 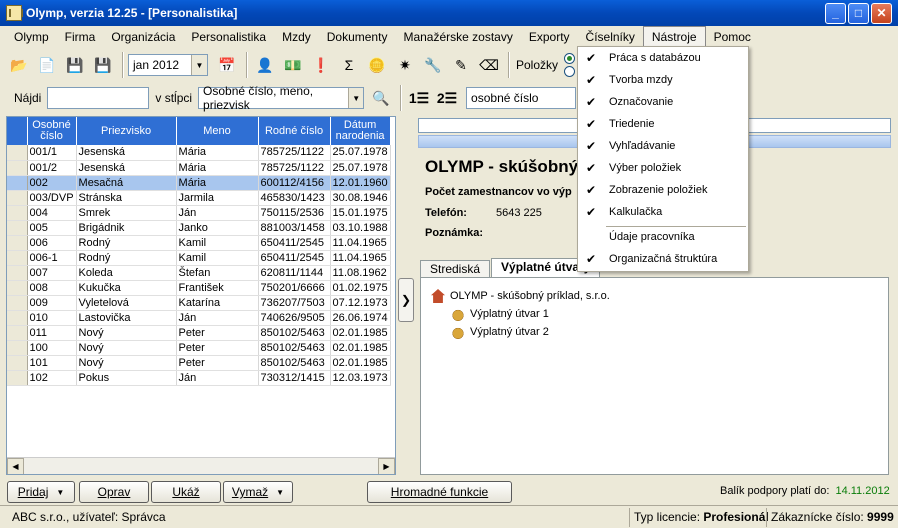 I want to click on menu-item-zobrazenie-poloziek: ✔ Zobrazenie položiek, so click(x=663, y=190).